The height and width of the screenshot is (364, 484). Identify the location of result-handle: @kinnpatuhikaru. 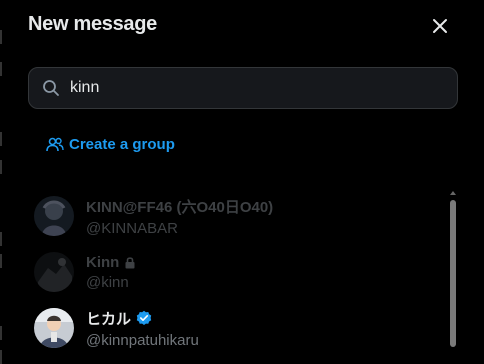
(142, 340).